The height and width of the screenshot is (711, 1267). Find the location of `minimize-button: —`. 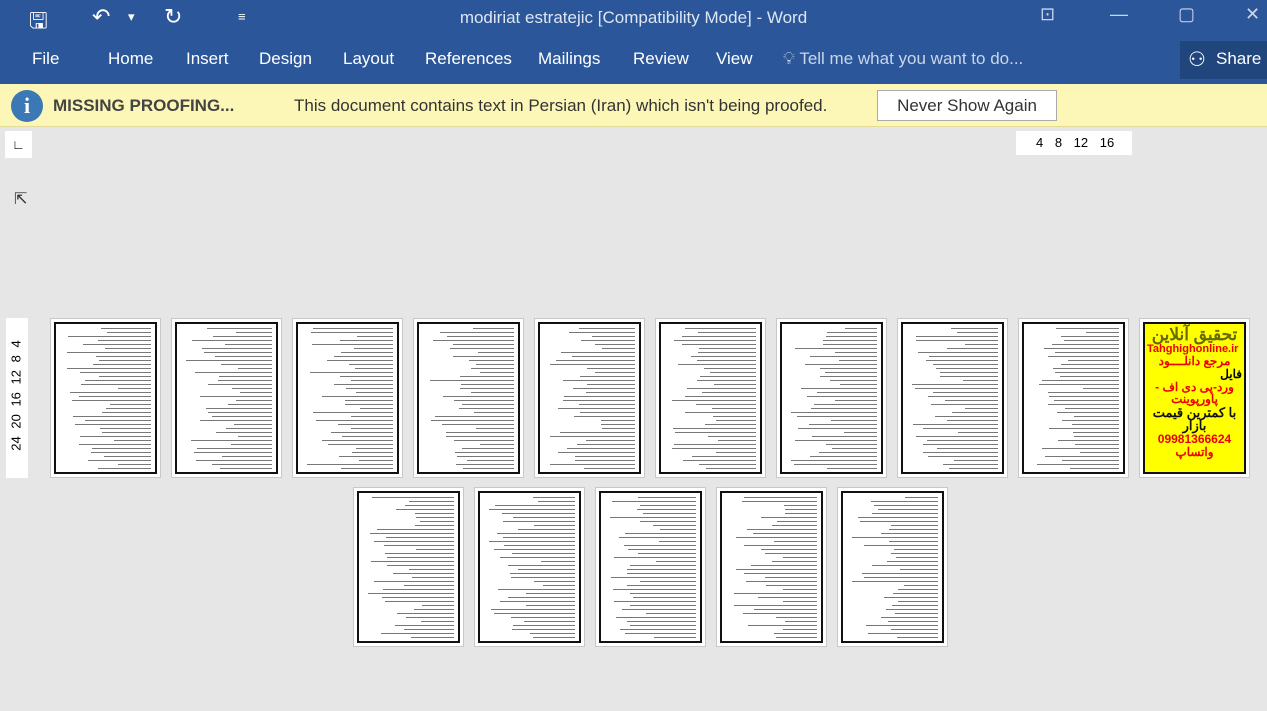

minimize-button: — is located at coordinates (1119, 14).